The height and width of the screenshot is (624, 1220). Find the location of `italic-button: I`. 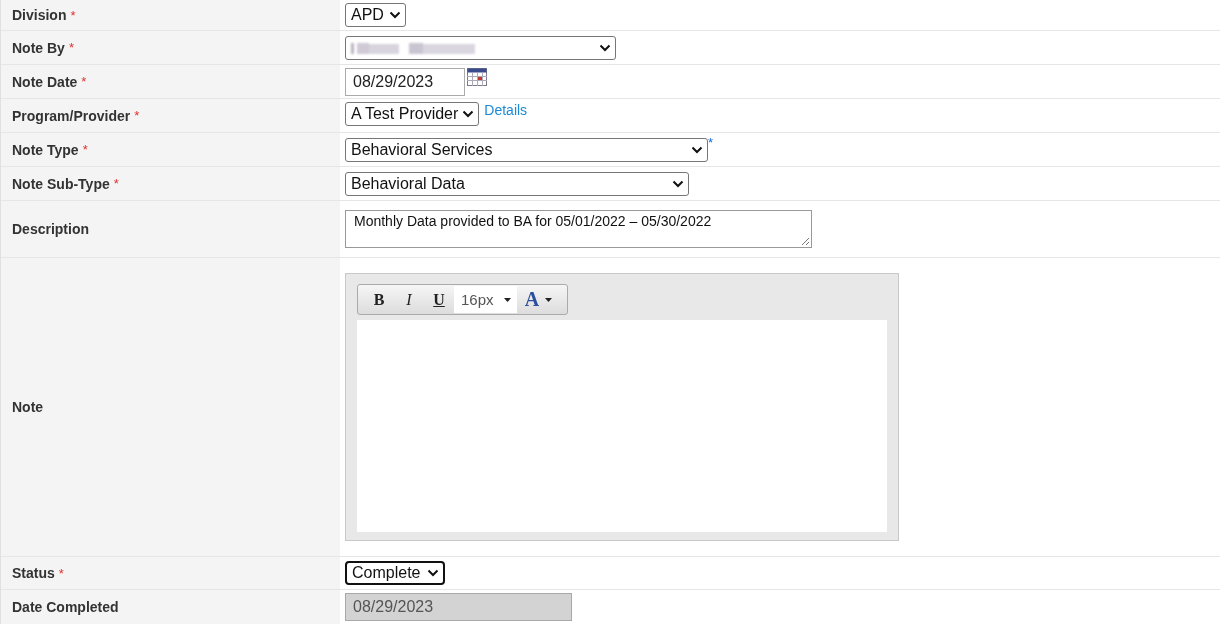

italic-button: I is located at coordinates (409, 299).